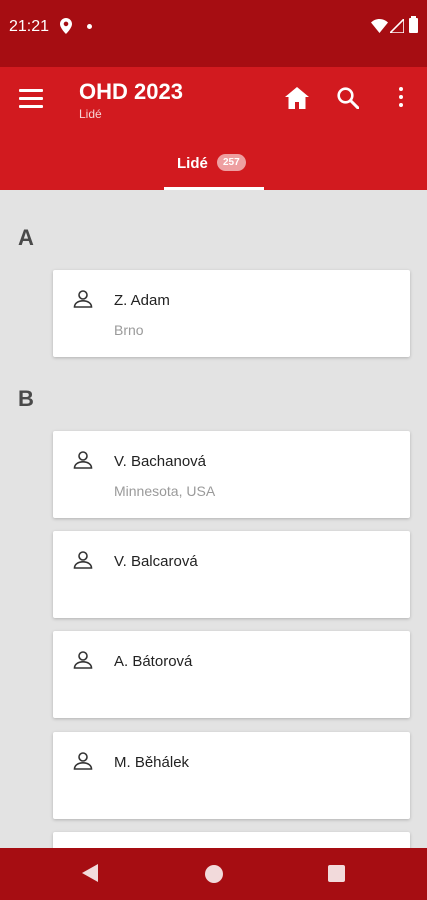 The height and width of the screenshot is (900, 427). What do you see at coordinates (214, 167) in the screenshot?
I see `tab-people: Lidé 257` at bounding box center [214, 167].